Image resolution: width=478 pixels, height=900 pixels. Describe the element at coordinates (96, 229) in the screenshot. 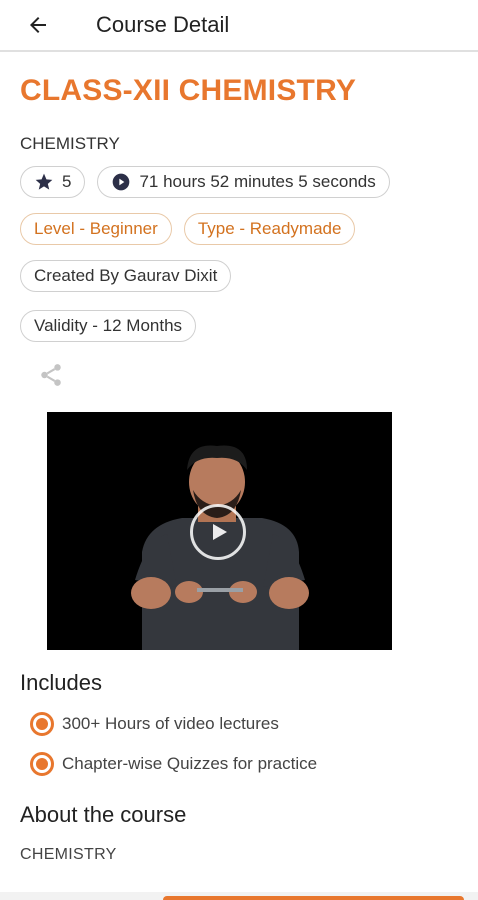

I see `level-chip: Level - Beginner` at that location.